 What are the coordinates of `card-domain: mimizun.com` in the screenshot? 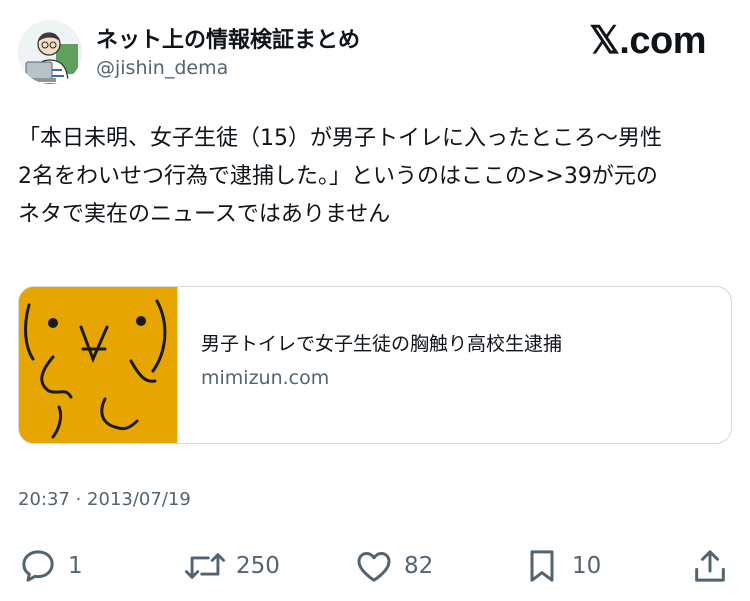 It's located at (265, 378).